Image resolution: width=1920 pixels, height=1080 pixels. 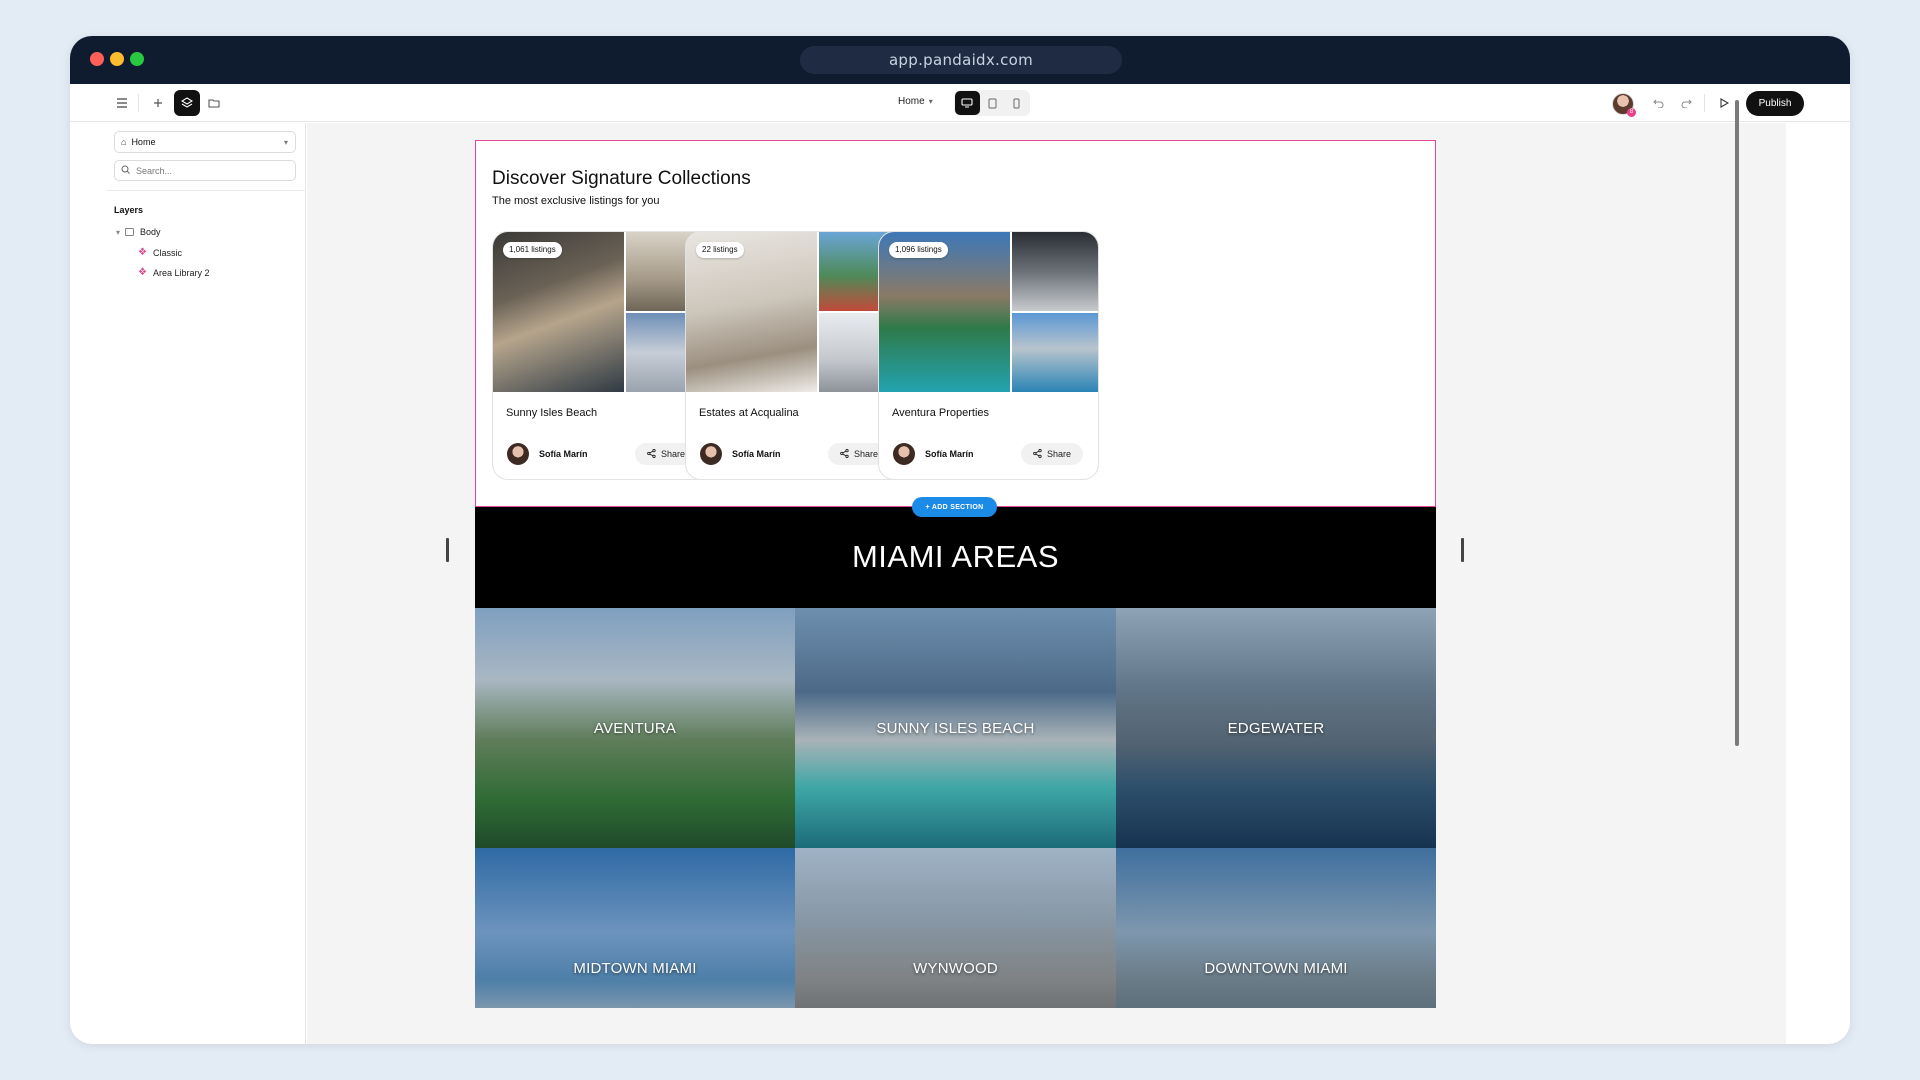 I want to click on address-bar: app.pandaidx.com, so click(x=961, y=60).